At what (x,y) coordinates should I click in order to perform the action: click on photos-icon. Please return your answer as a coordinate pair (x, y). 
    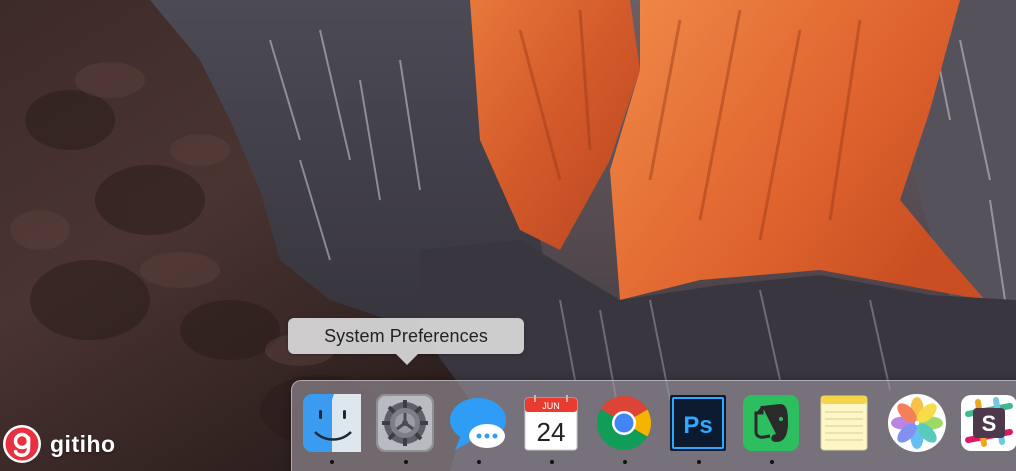
    Looking at the image, I should click on (917, 423).